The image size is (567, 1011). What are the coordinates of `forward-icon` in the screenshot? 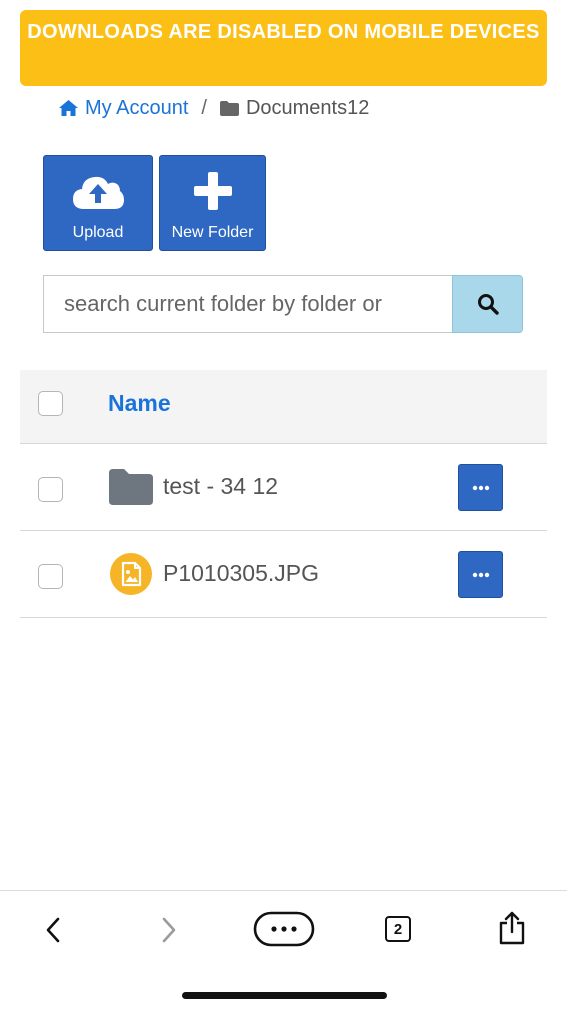 It's located at (169, 930).